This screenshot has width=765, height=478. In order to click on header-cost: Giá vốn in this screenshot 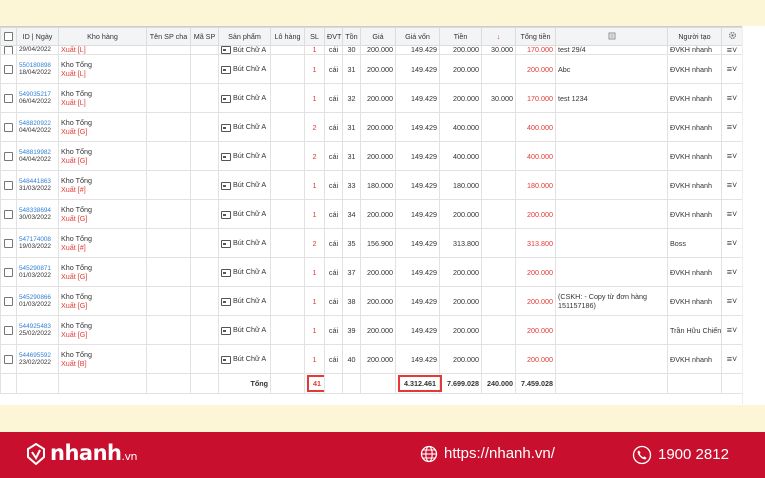, I will do `click(417, 36)`.